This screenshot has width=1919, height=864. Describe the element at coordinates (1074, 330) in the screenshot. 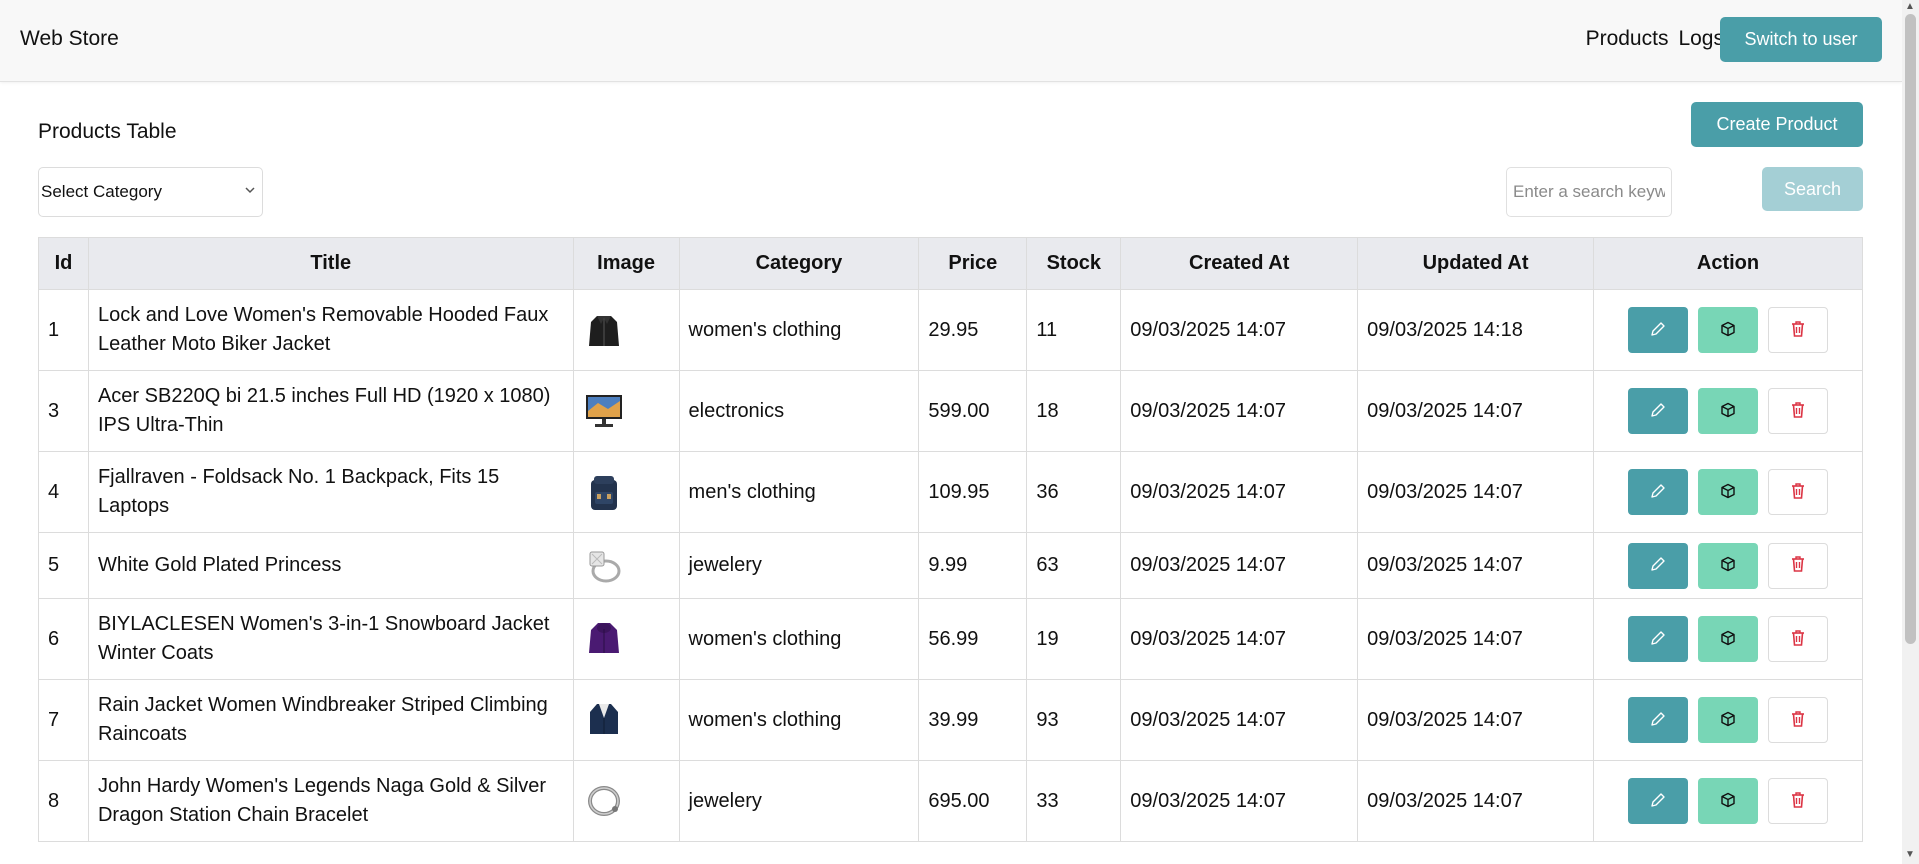

I see `cell-stock: 11` at that location.